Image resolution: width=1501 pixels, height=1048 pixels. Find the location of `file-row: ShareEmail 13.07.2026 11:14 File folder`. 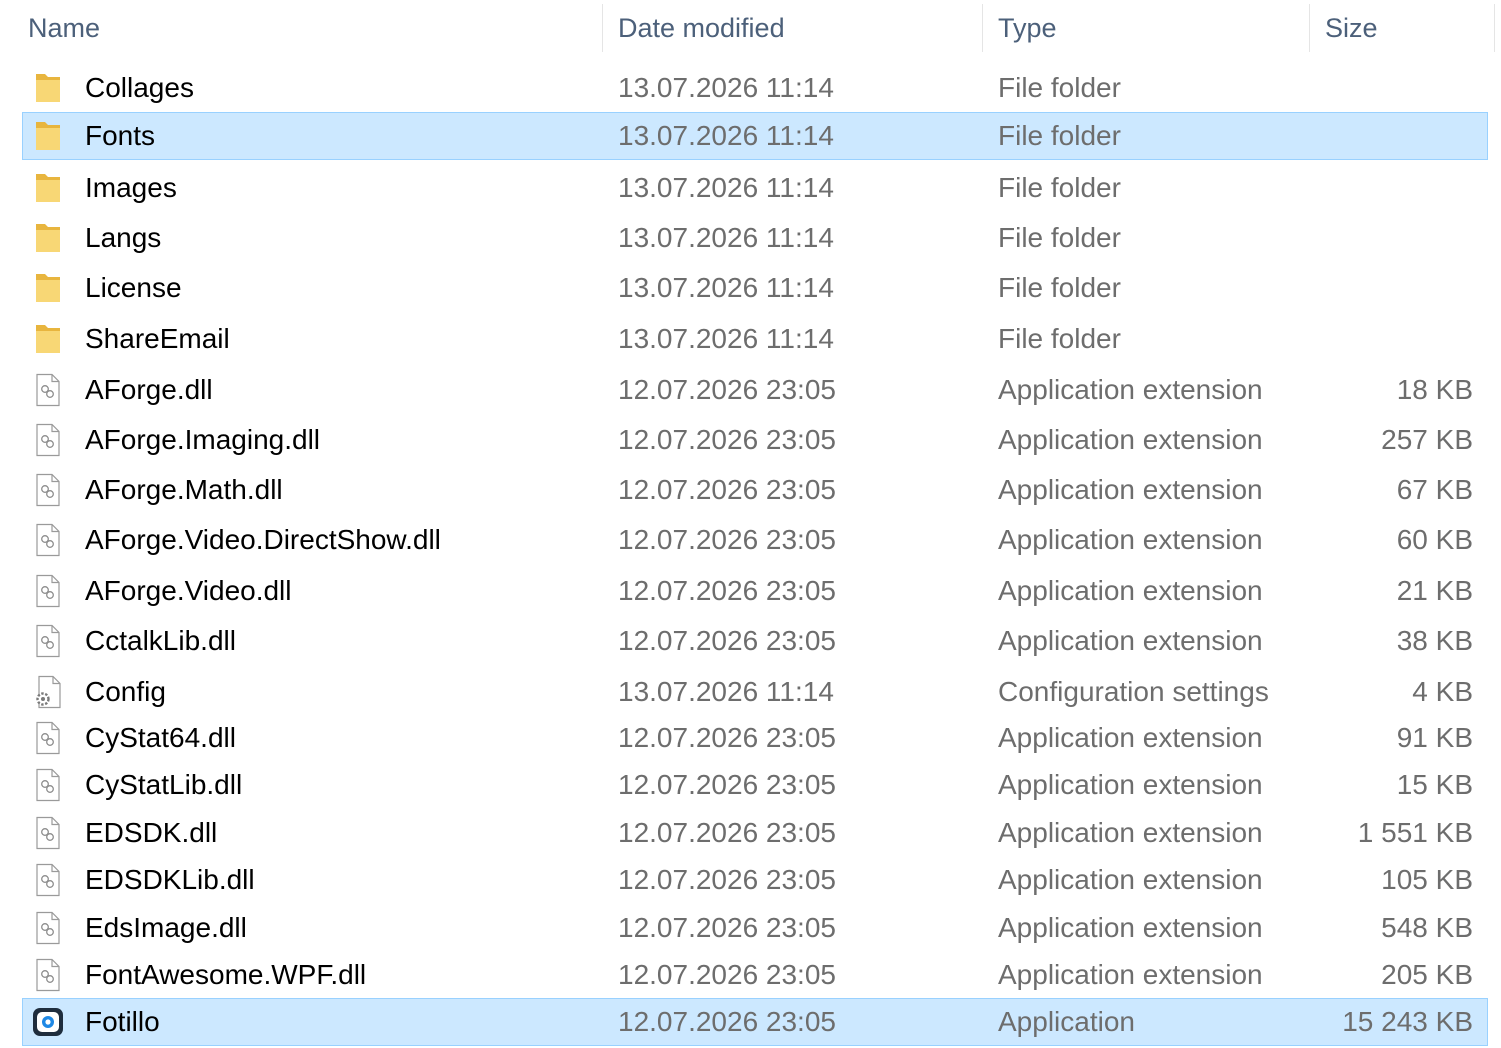

file-row: ShareEmail 13.07.2026 11:14 File folder is located at coordinates (755, 339).